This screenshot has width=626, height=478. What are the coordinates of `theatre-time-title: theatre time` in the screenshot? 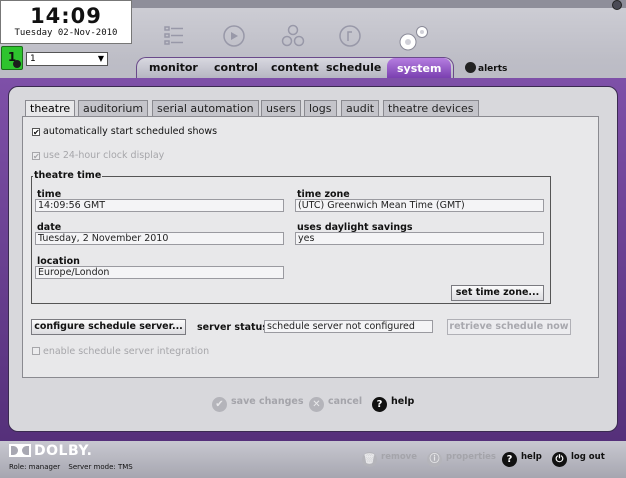 It's located at (68, 175).